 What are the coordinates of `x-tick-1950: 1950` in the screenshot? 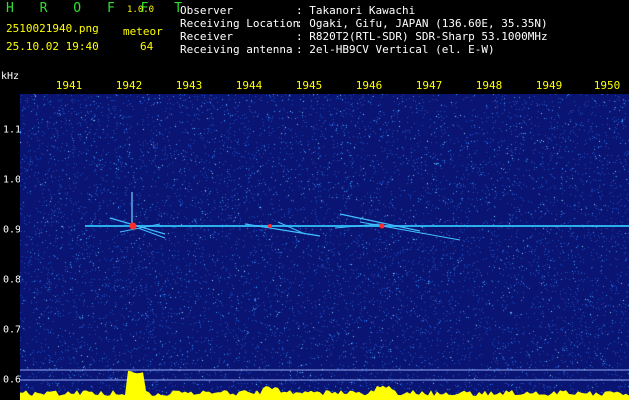 It's located at (607, 85).